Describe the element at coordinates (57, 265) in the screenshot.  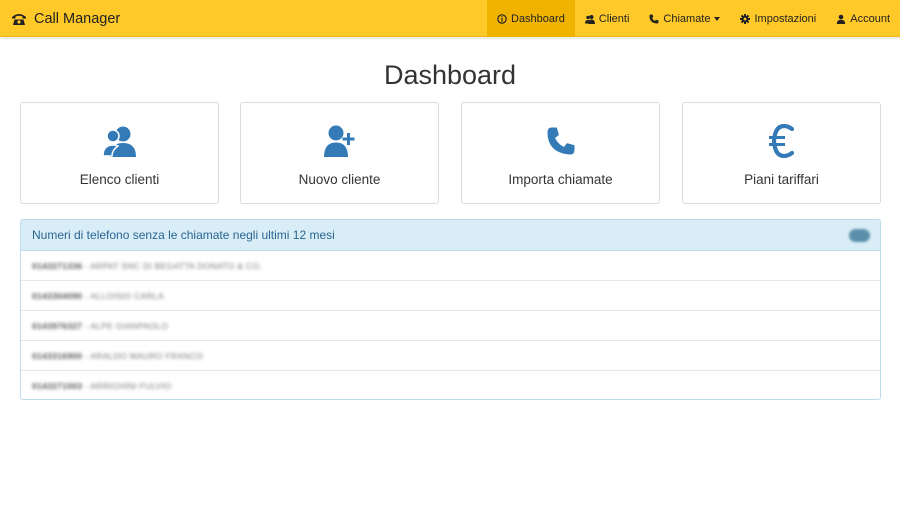
I see `phone-number: 0143271336` at that location.